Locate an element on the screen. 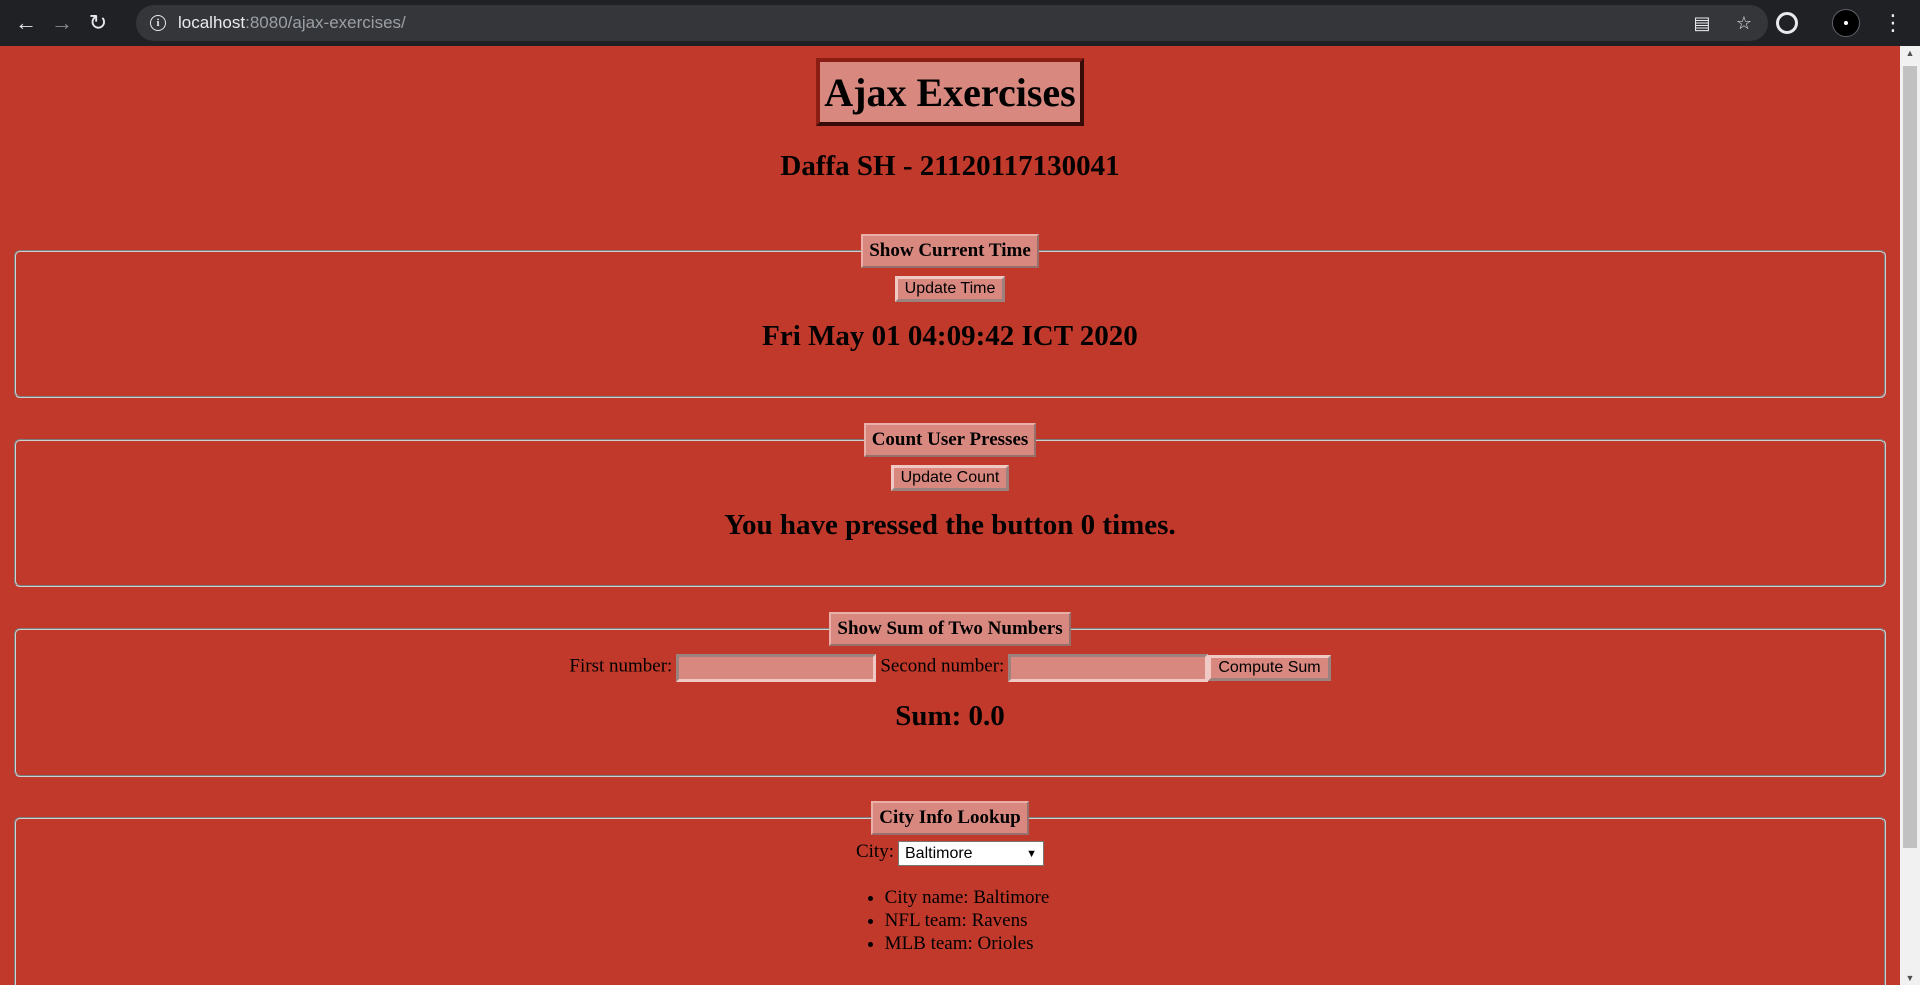 The image size is (1920, 985). address-bar: i localhost:8080/ajax-exercises/ ▤ ☆ is located at coordinates (952, 23).